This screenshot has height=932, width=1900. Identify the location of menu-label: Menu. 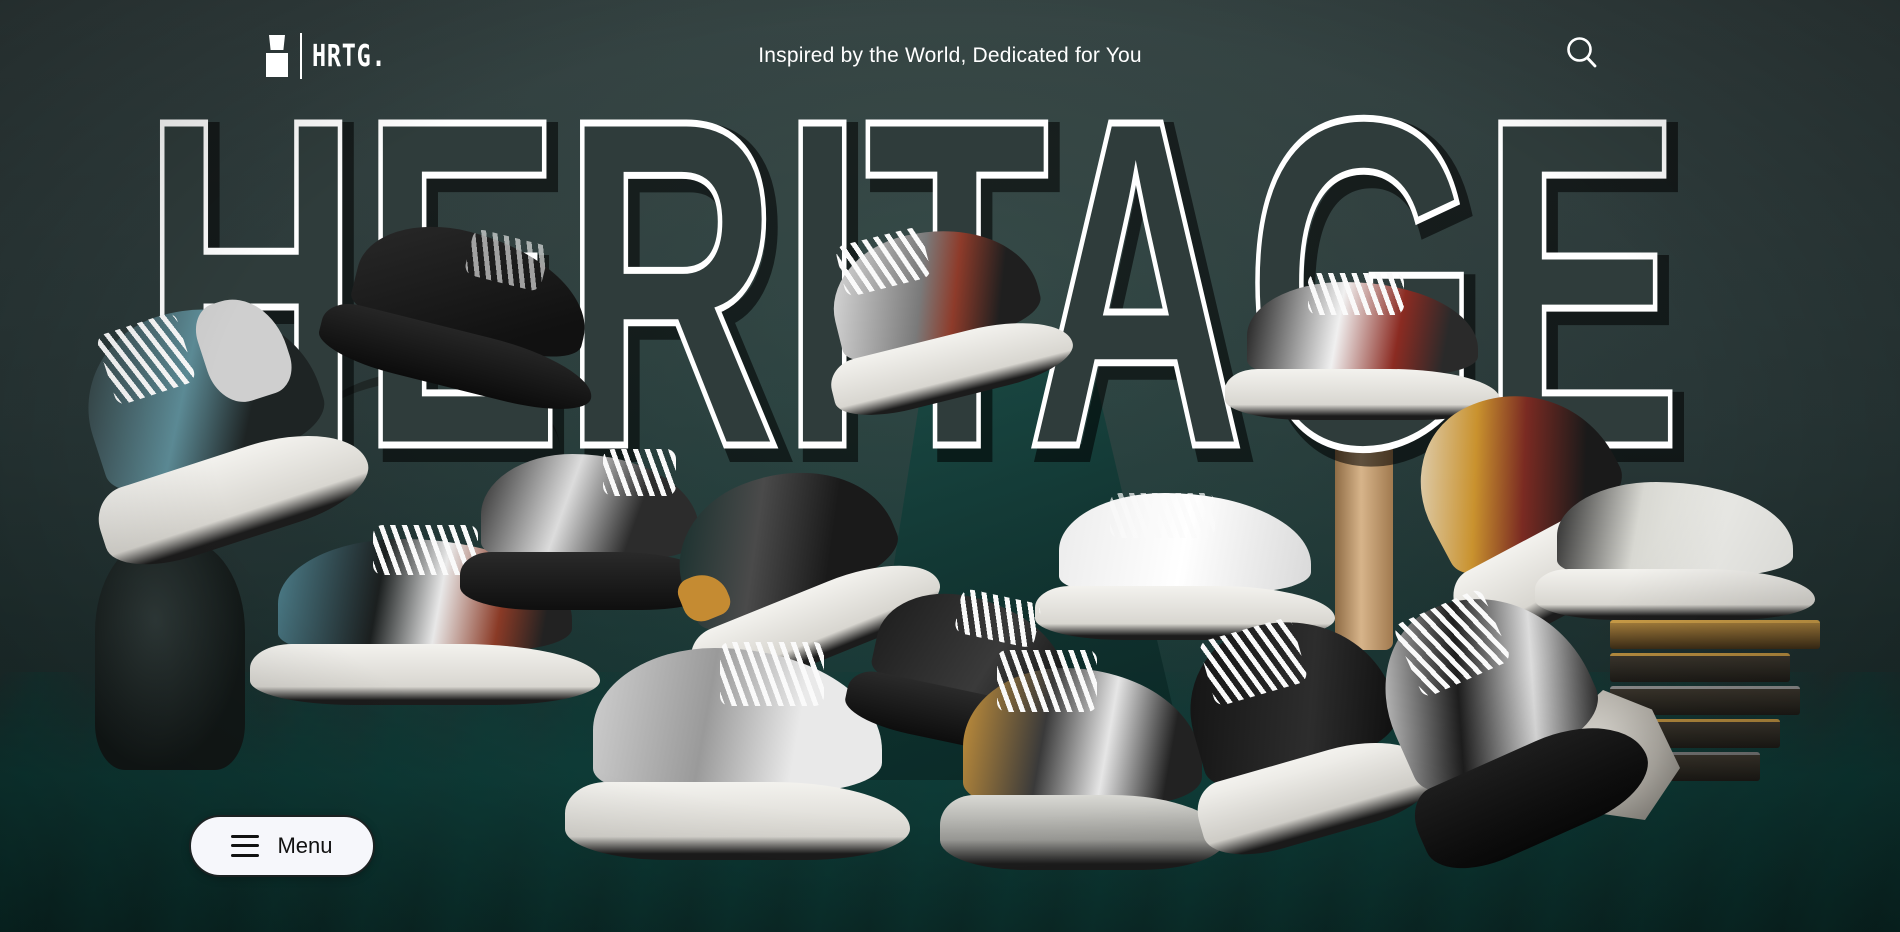
(305, 845).